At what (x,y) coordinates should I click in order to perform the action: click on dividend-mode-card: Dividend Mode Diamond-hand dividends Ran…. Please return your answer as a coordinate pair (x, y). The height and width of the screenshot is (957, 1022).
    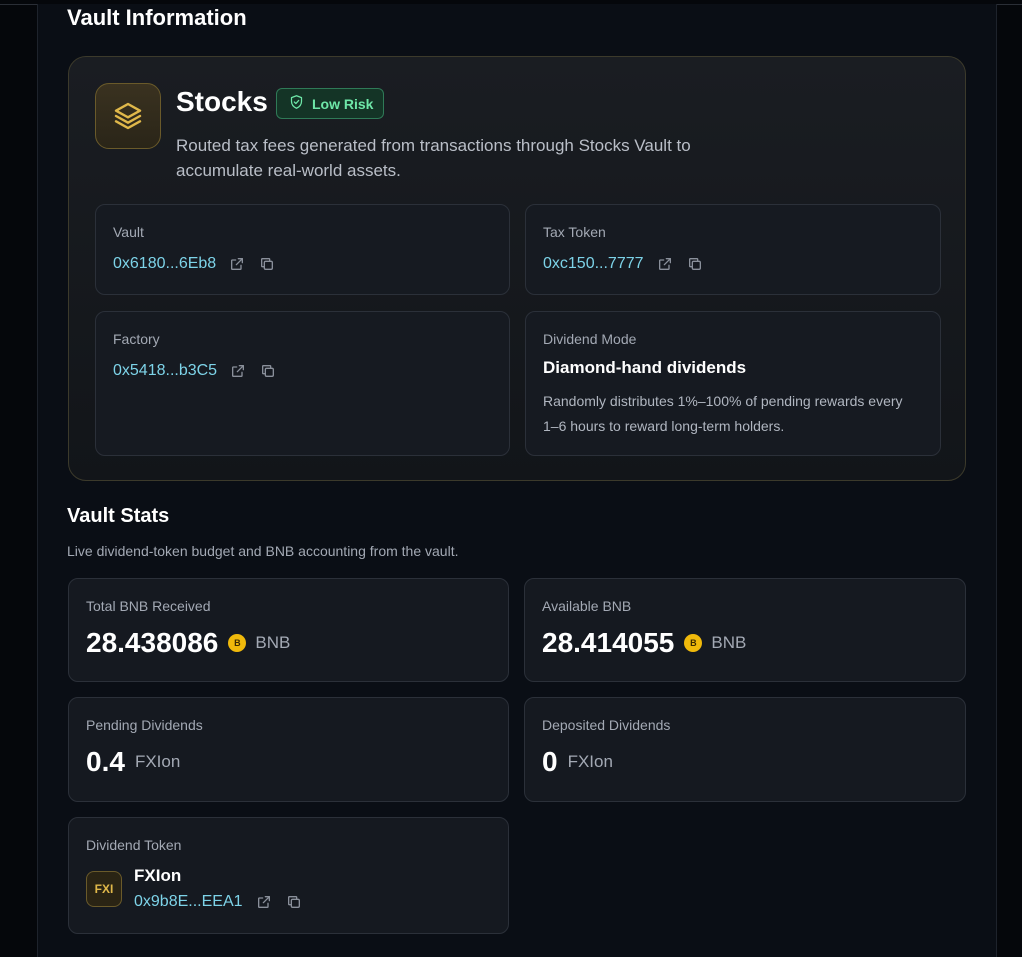
    Looking at the image, I should click on (733, 383).